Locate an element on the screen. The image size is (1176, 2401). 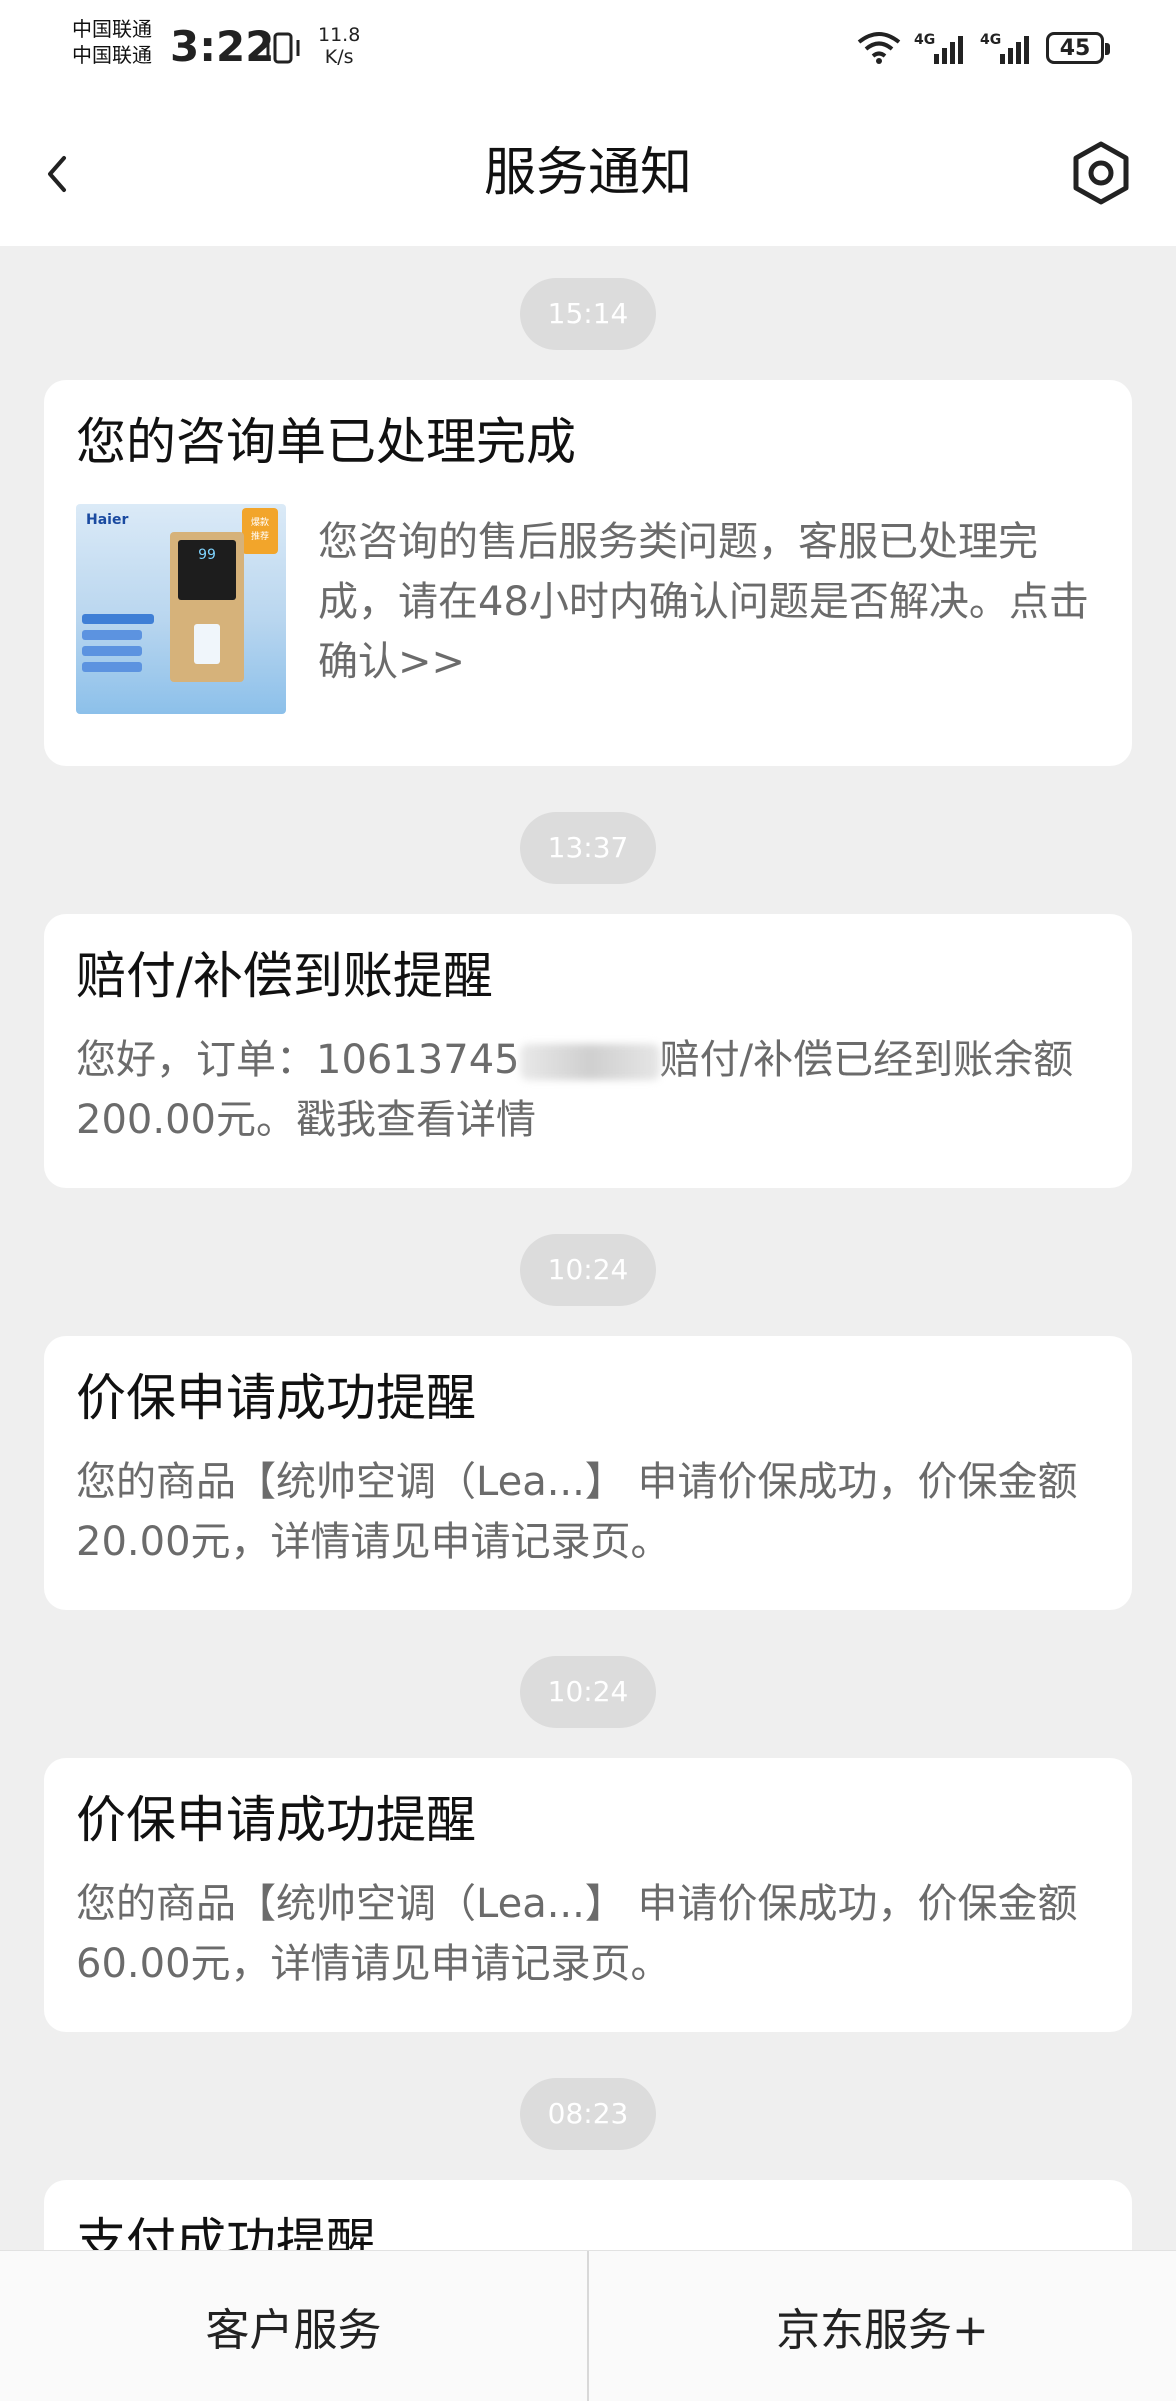
carrier-labels: 中国联通 中国联通 is located at coordinates (112, 42).